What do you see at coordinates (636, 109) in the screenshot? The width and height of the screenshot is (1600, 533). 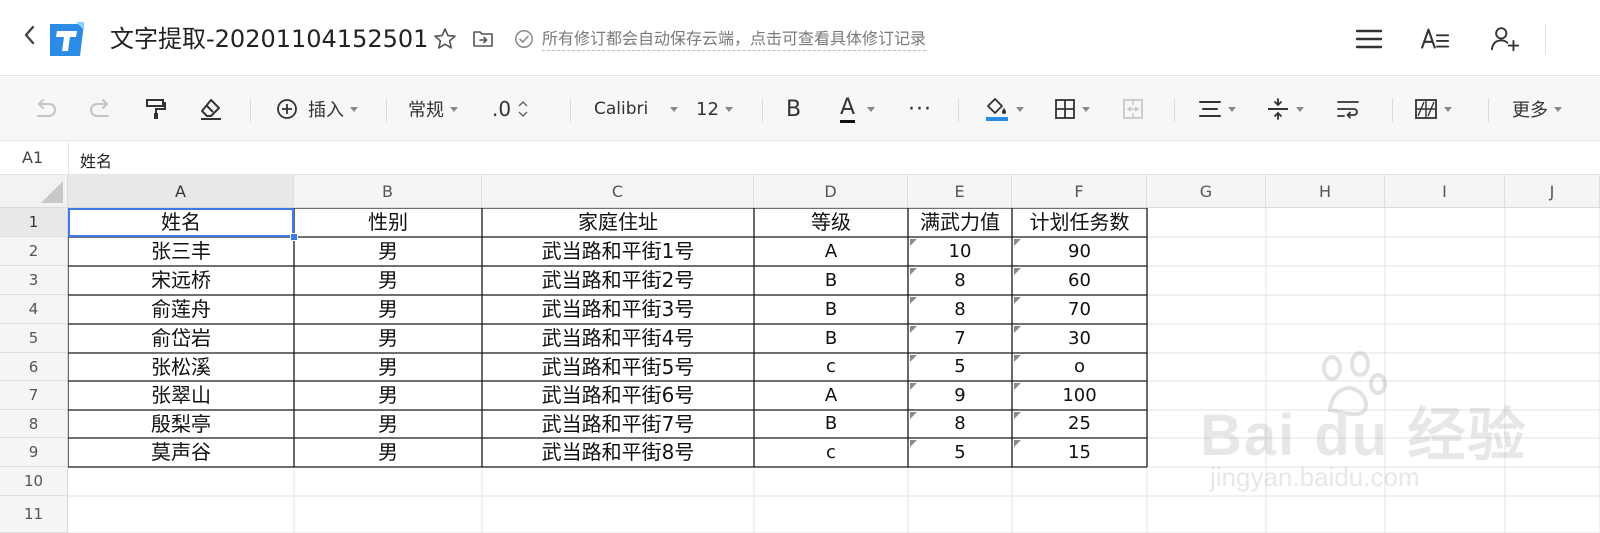 I see `font-family-dropdown: Calibri` at bounding box center [636, 109].